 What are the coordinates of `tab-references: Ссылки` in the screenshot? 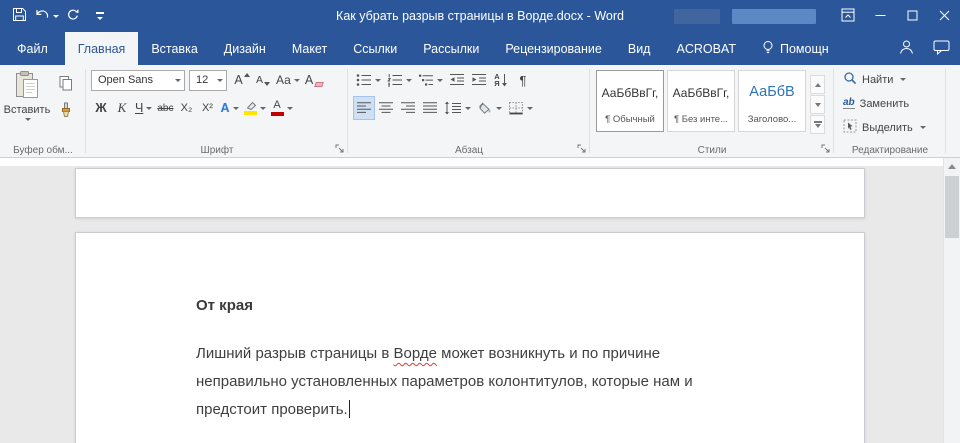 It's located at (375, 48).